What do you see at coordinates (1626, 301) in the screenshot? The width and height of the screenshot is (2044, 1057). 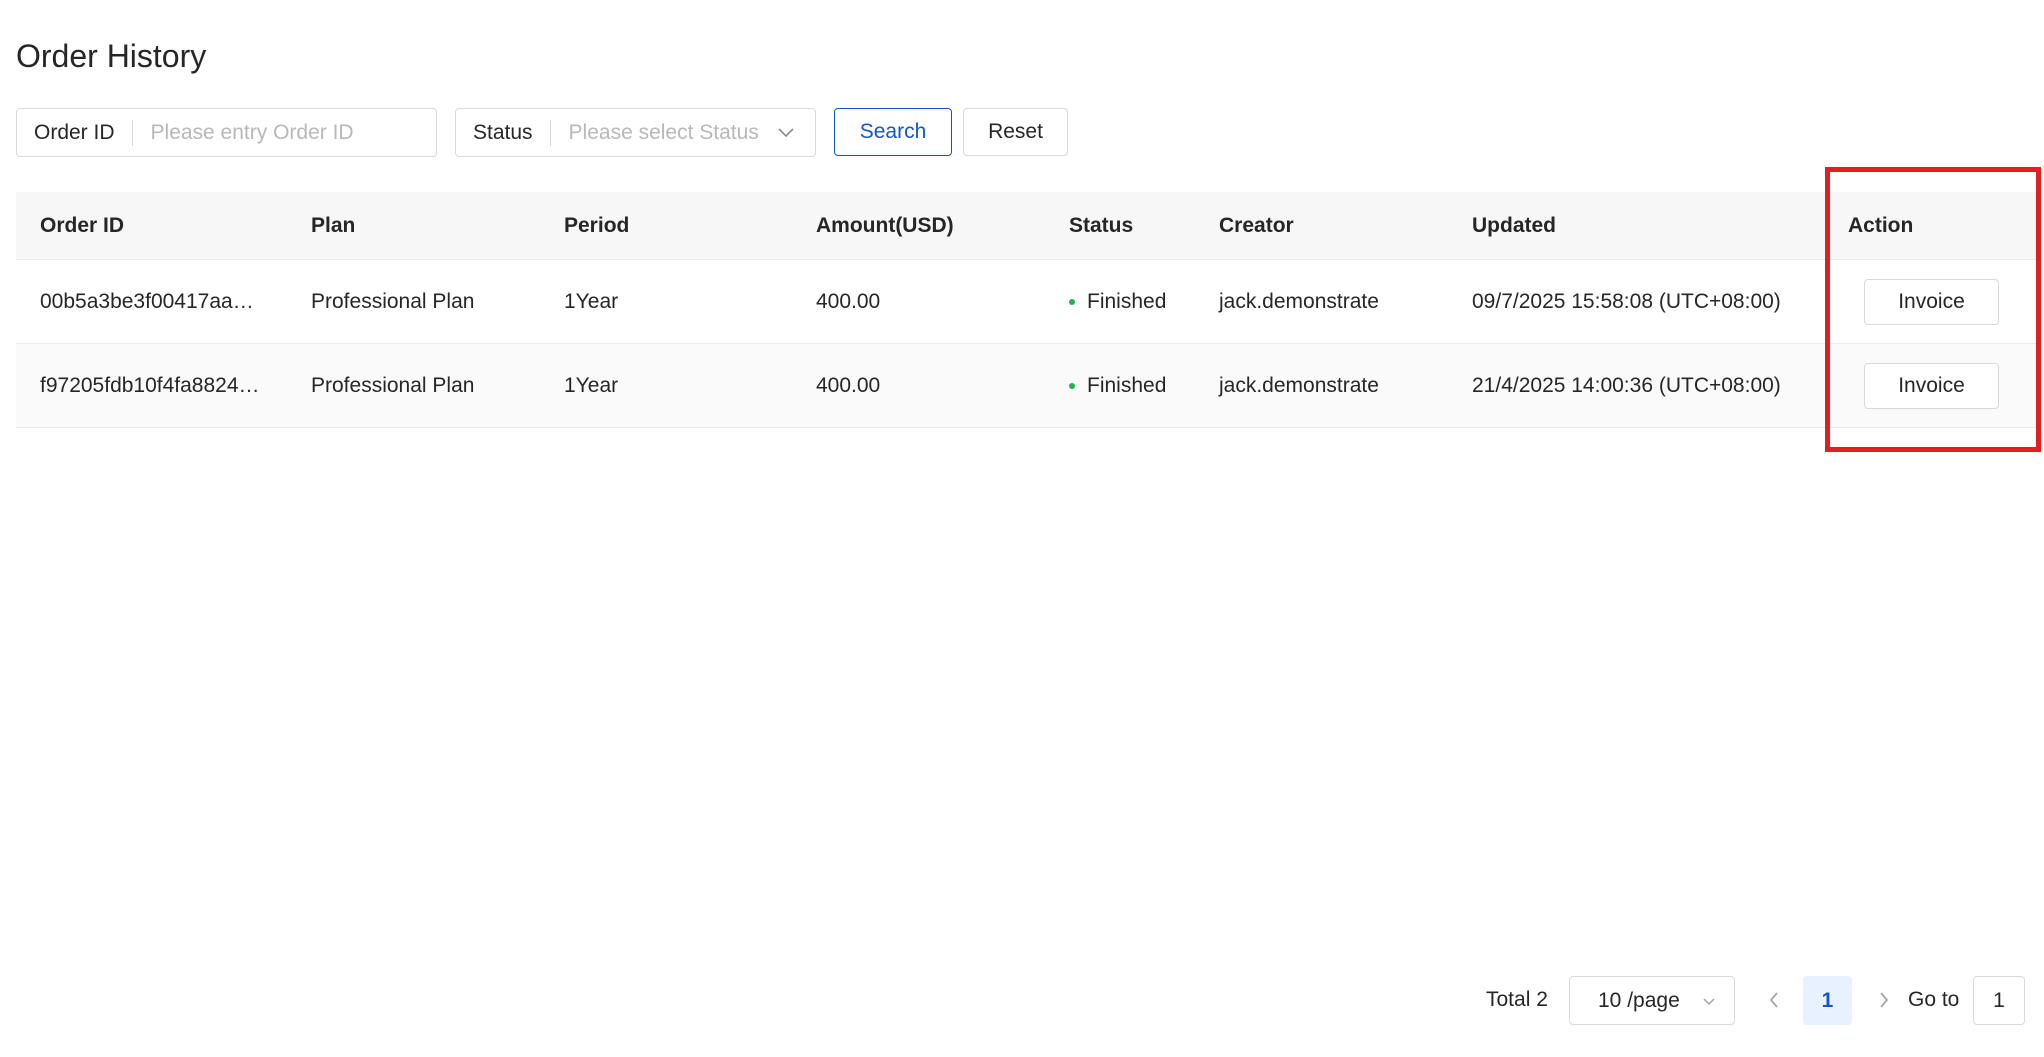 I see `updated-cell: 09/7/2025 15:58:08 (UTC+08:00)` at bounding box center [1626, 301].